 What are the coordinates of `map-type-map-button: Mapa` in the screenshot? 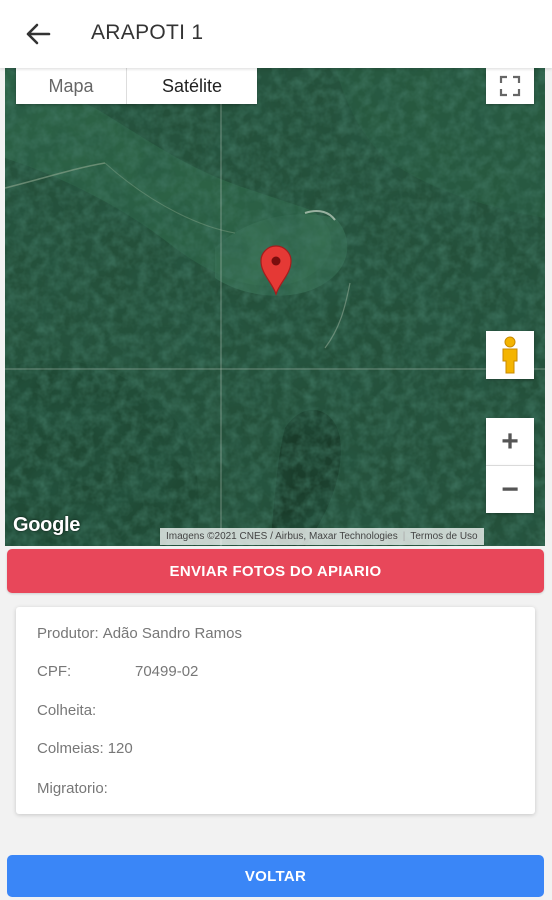 It's located at (71, 86).